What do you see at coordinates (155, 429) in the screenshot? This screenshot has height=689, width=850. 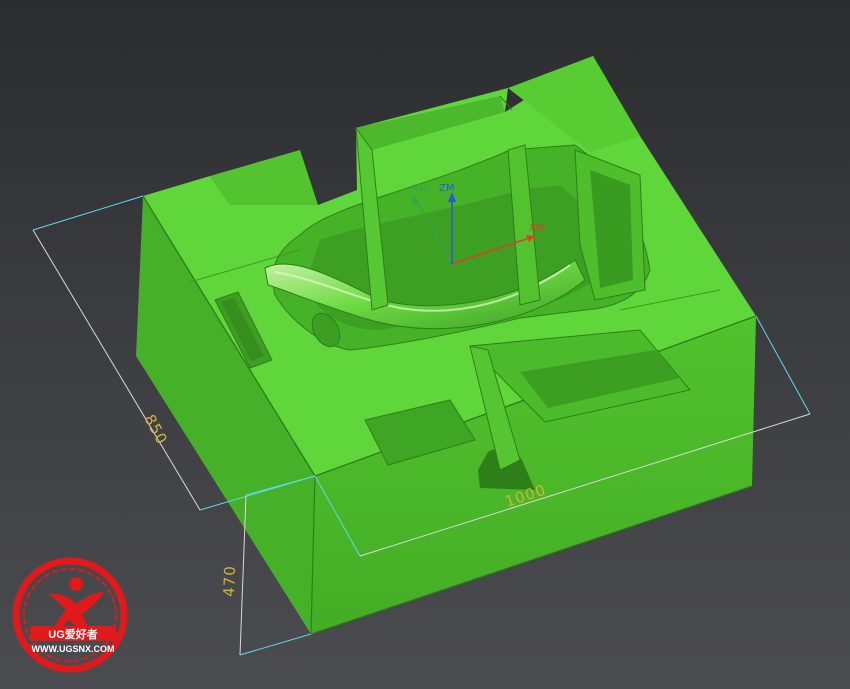 I see `dimension-width-label: 850` at bounding box center [155, 429].